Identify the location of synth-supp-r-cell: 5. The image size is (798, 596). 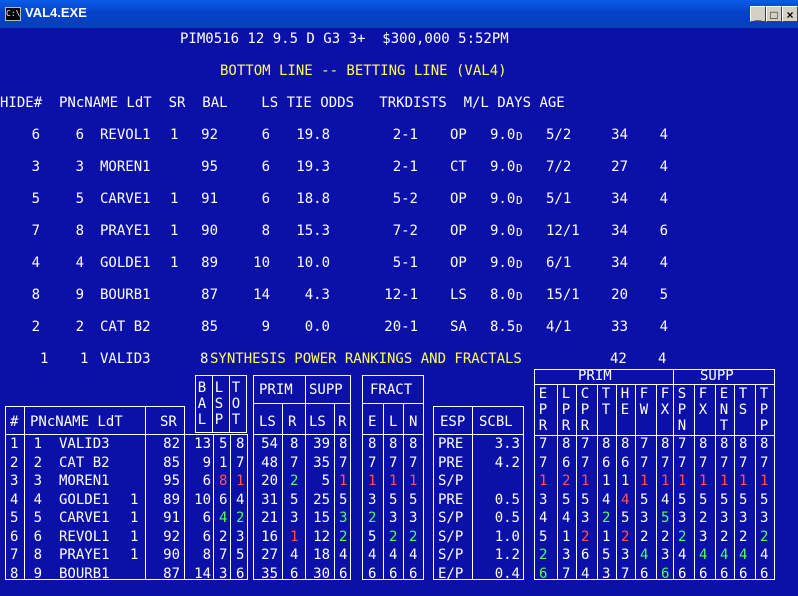
(343, 499).